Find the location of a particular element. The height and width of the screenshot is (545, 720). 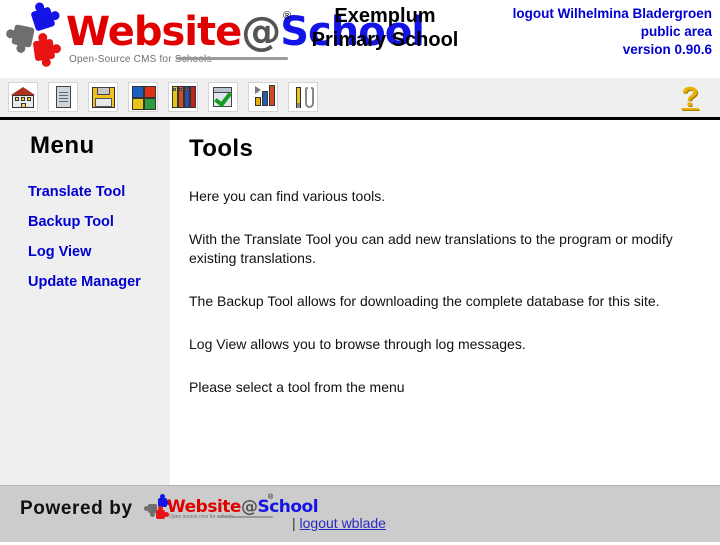

sidebar-item-update-manager: Update Manager is located at coordinates (84, 282).